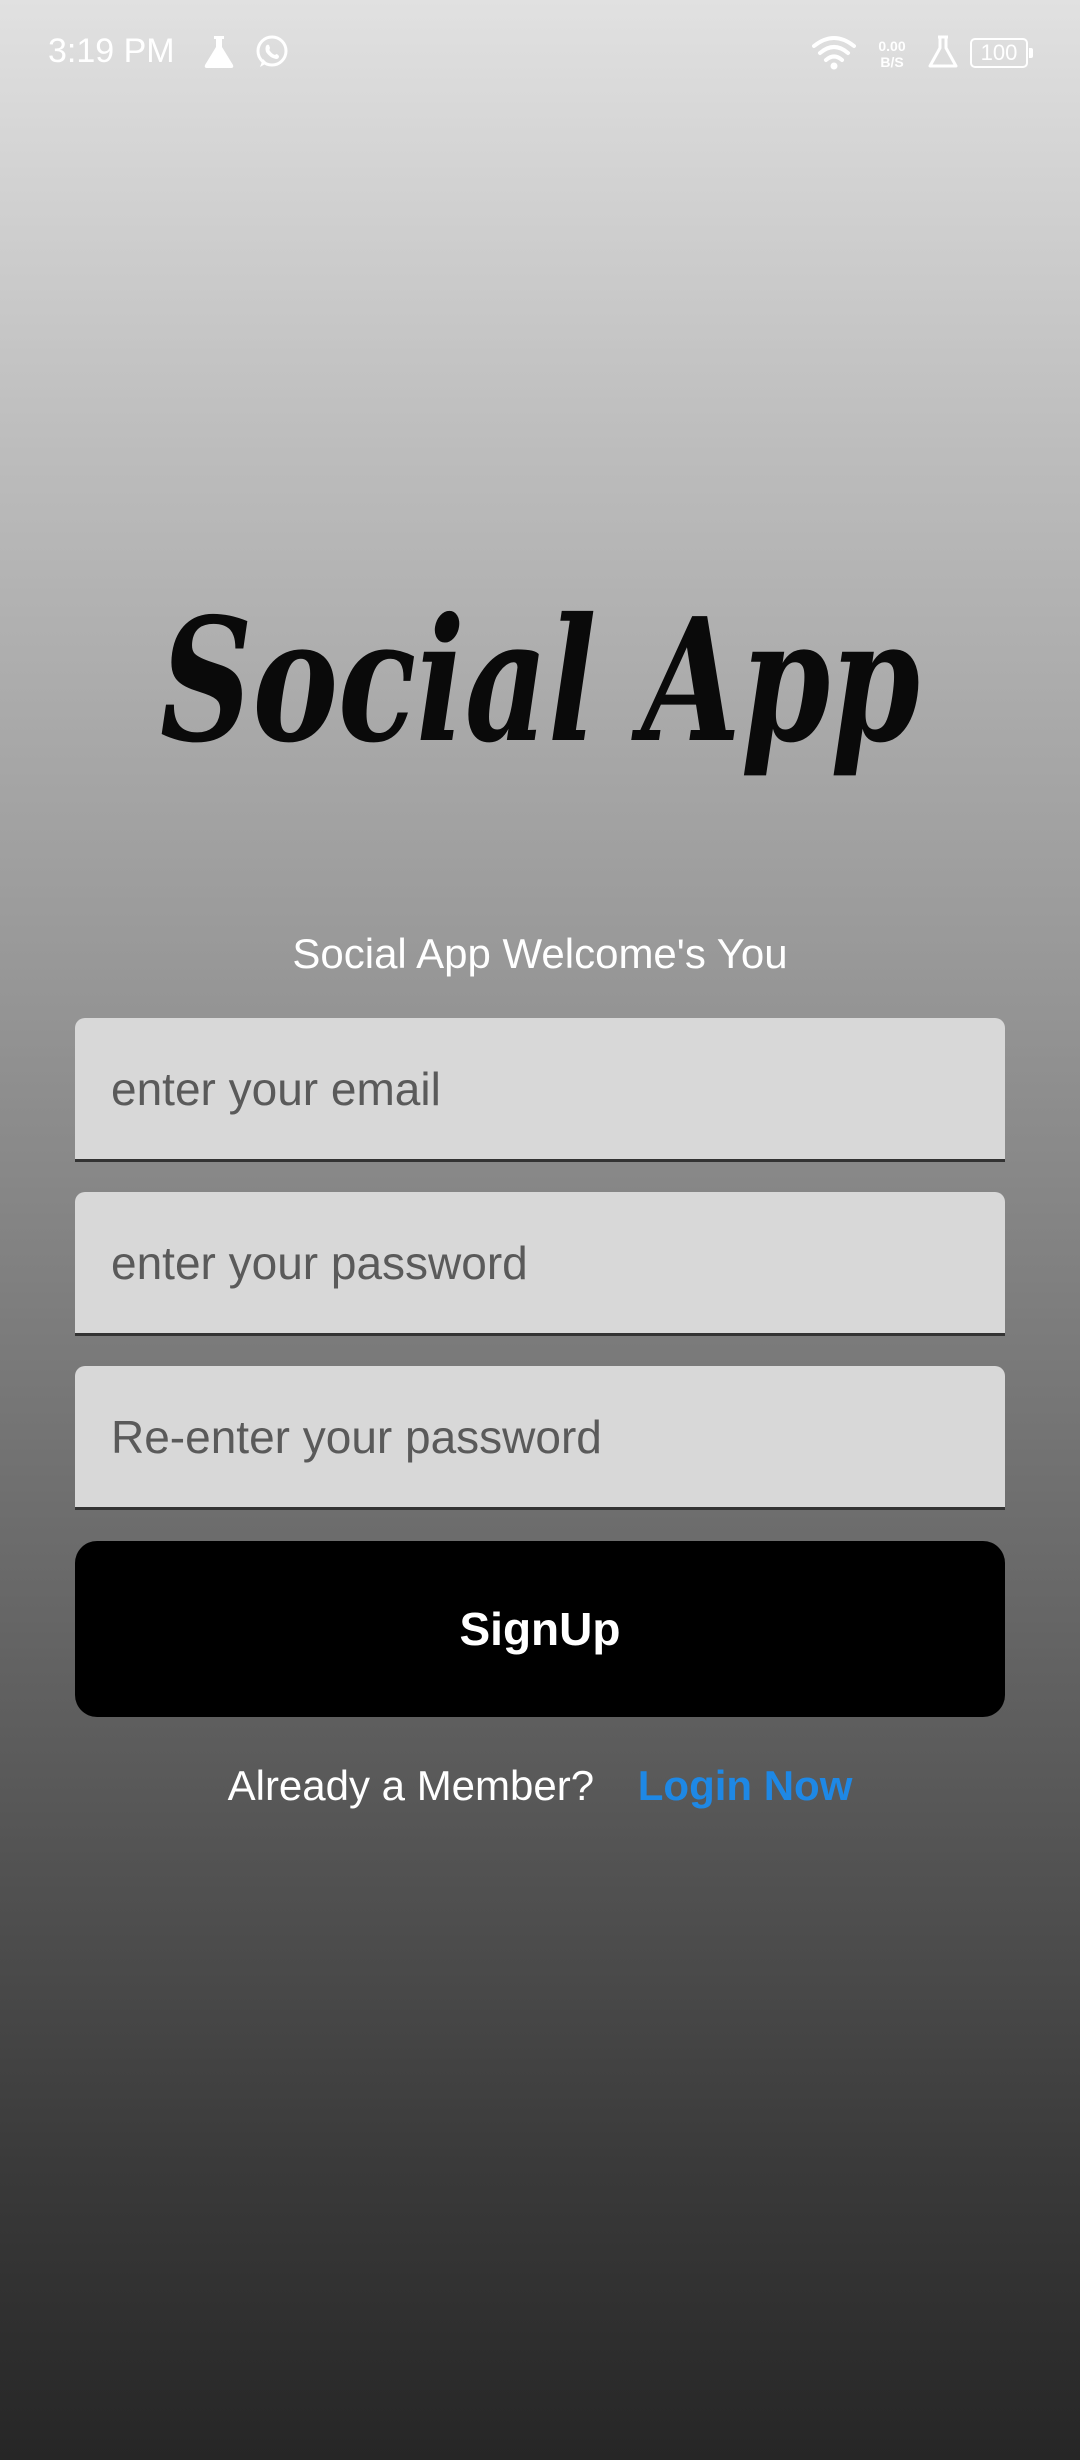 The height and width of the screenshot is (2460, 1080). Describe the element at coordinates (540, 1629) in the screenshot. I see `signup-button: SignUp` at that location.